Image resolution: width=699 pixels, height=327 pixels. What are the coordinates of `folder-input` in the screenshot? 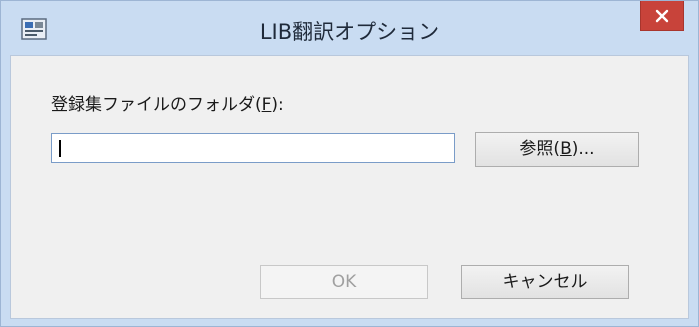 It's located at (253, 148).